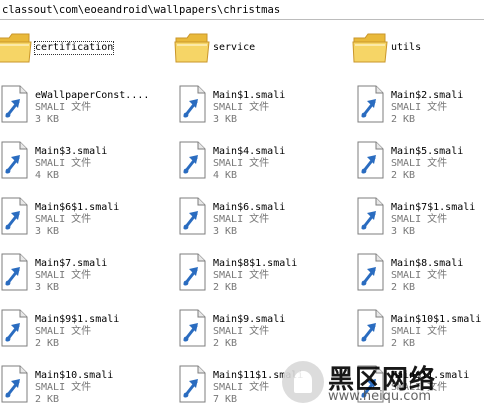 This screenshot has width=484, height=414. I want to click on item-name: Main$6.smali, so click(249, 207).